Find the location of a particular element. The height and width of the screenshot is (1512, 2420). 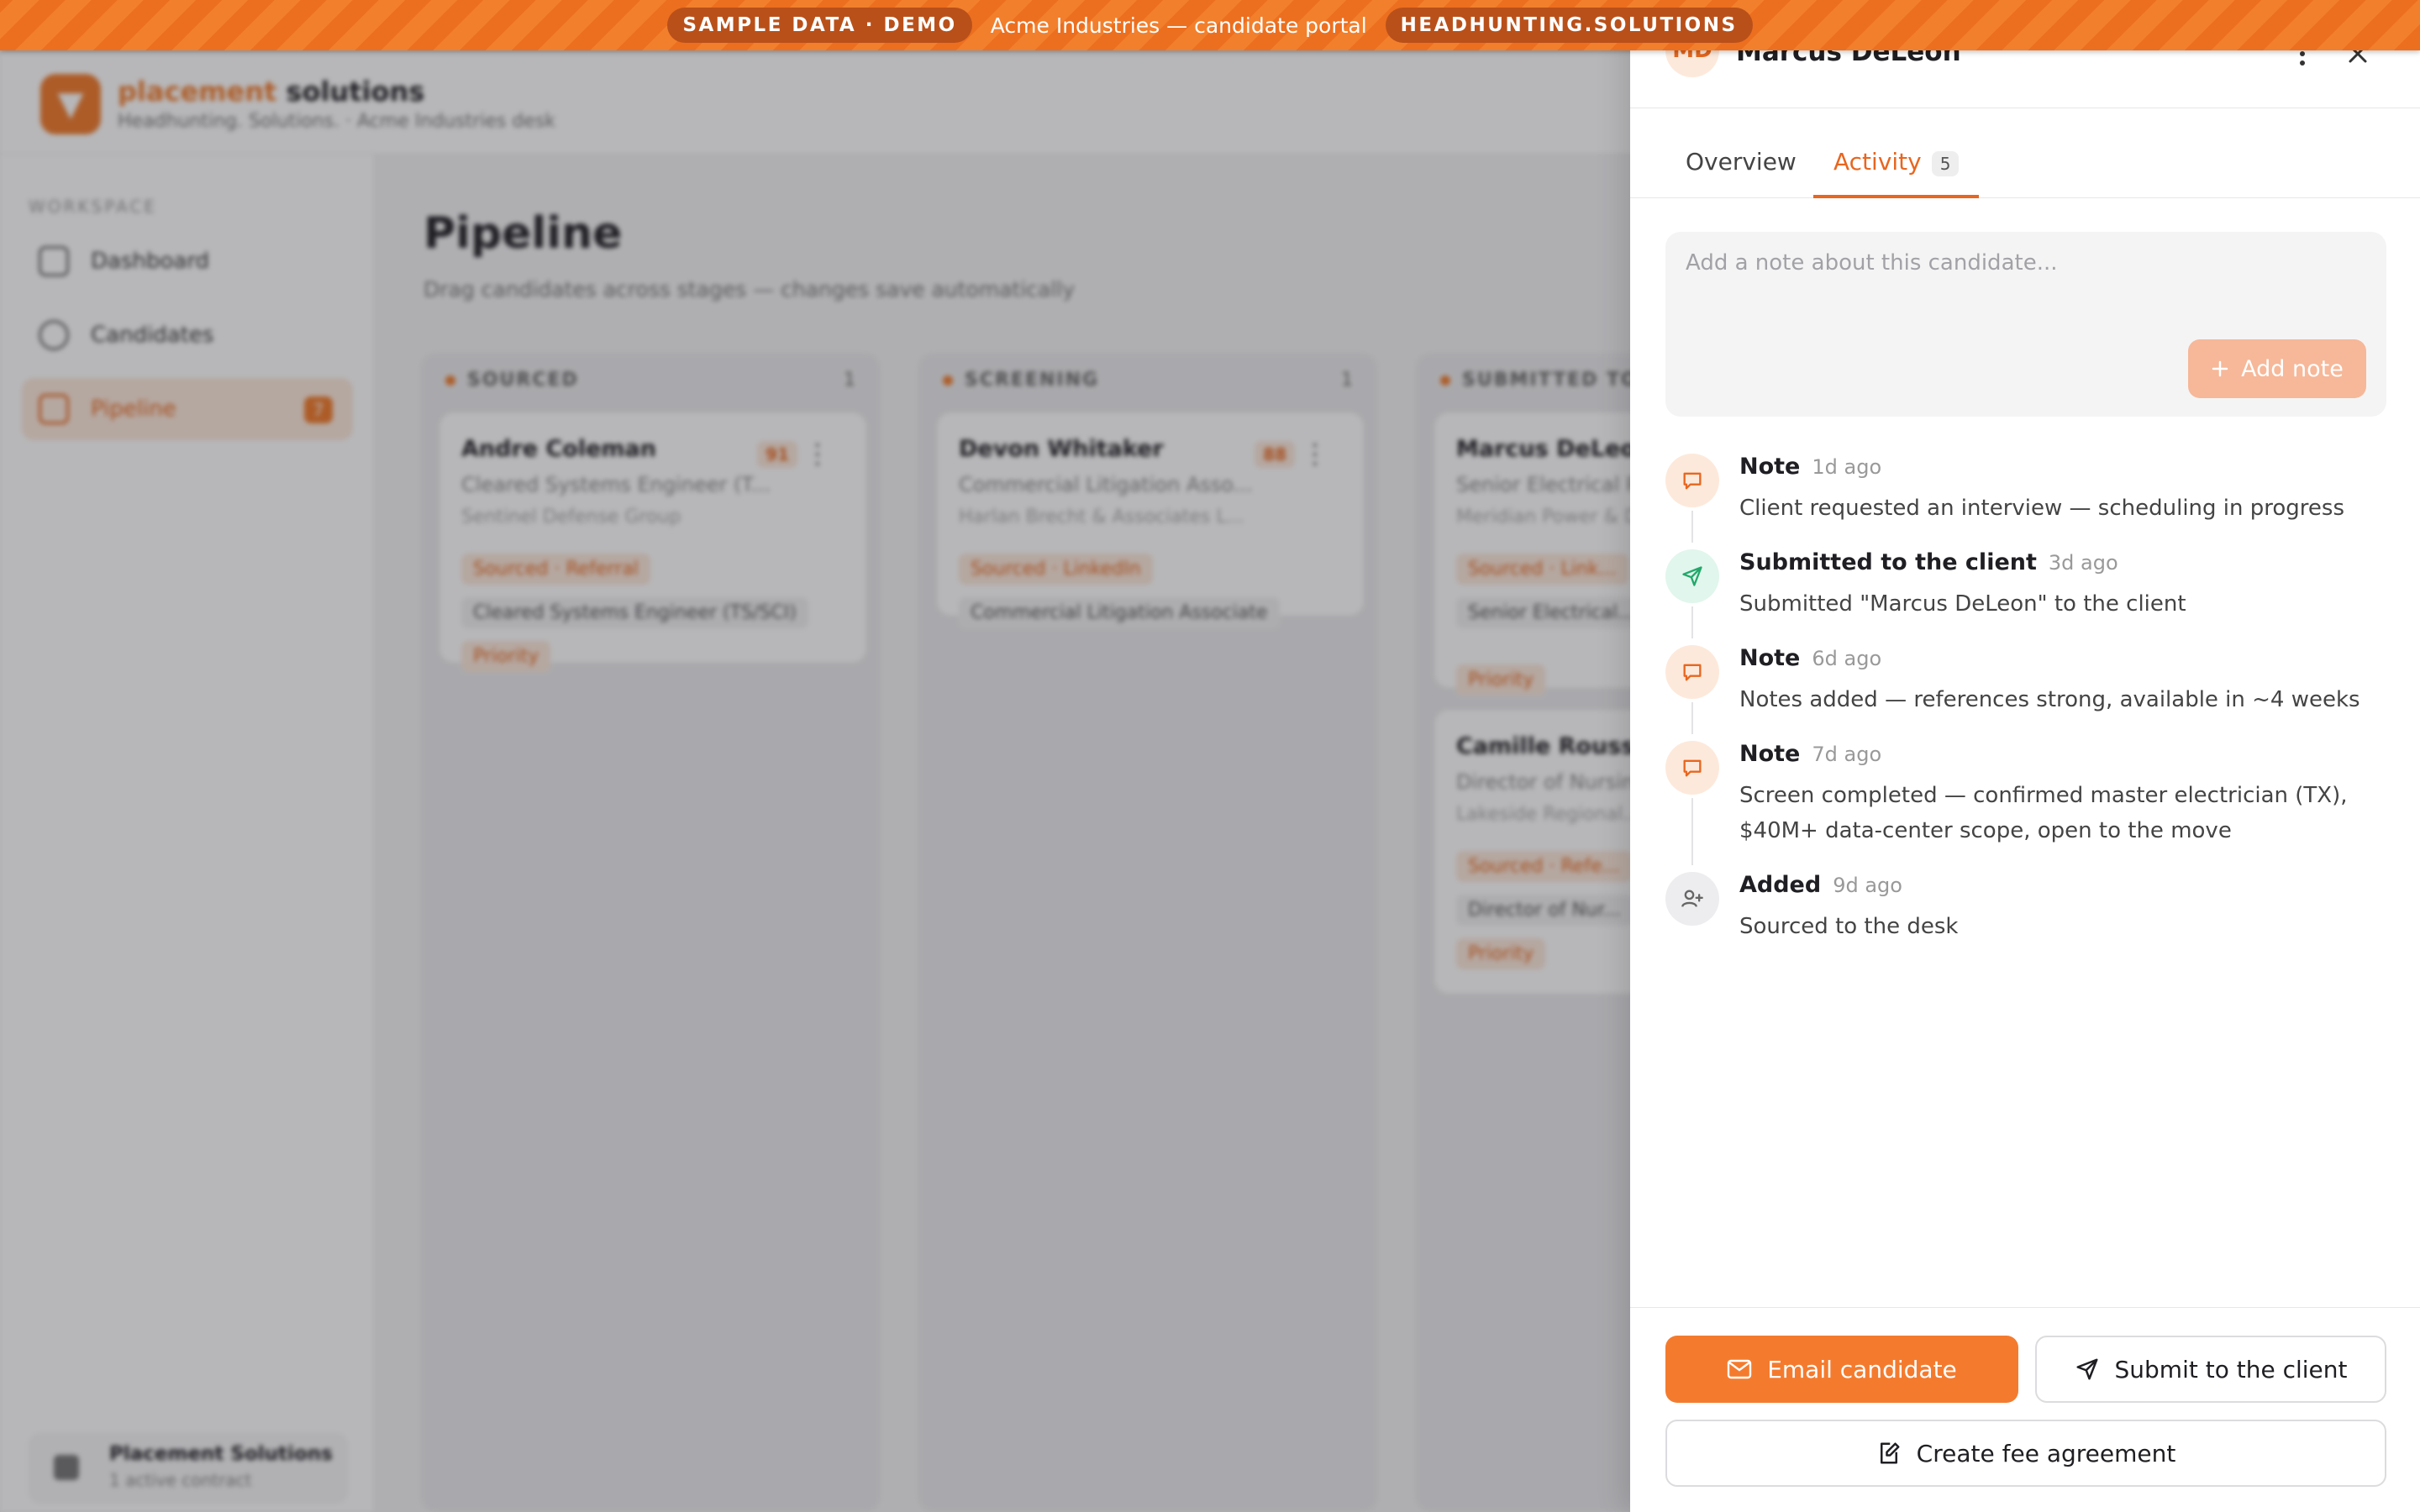

activity-text: Submitted "Marcus DeLeon" to the client is located at coordinates (1963, 604).